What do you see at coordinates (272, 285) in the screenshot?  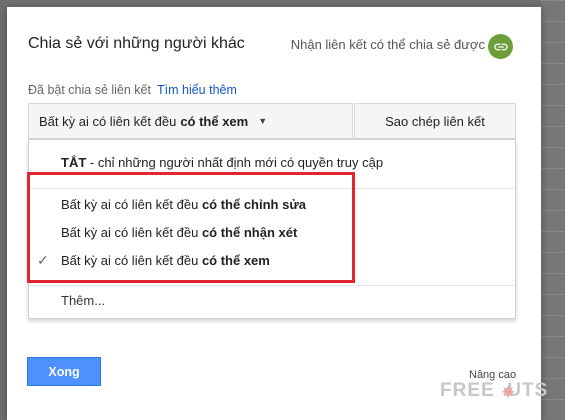 I see `menu-divider` at bounding box center [272, 285].